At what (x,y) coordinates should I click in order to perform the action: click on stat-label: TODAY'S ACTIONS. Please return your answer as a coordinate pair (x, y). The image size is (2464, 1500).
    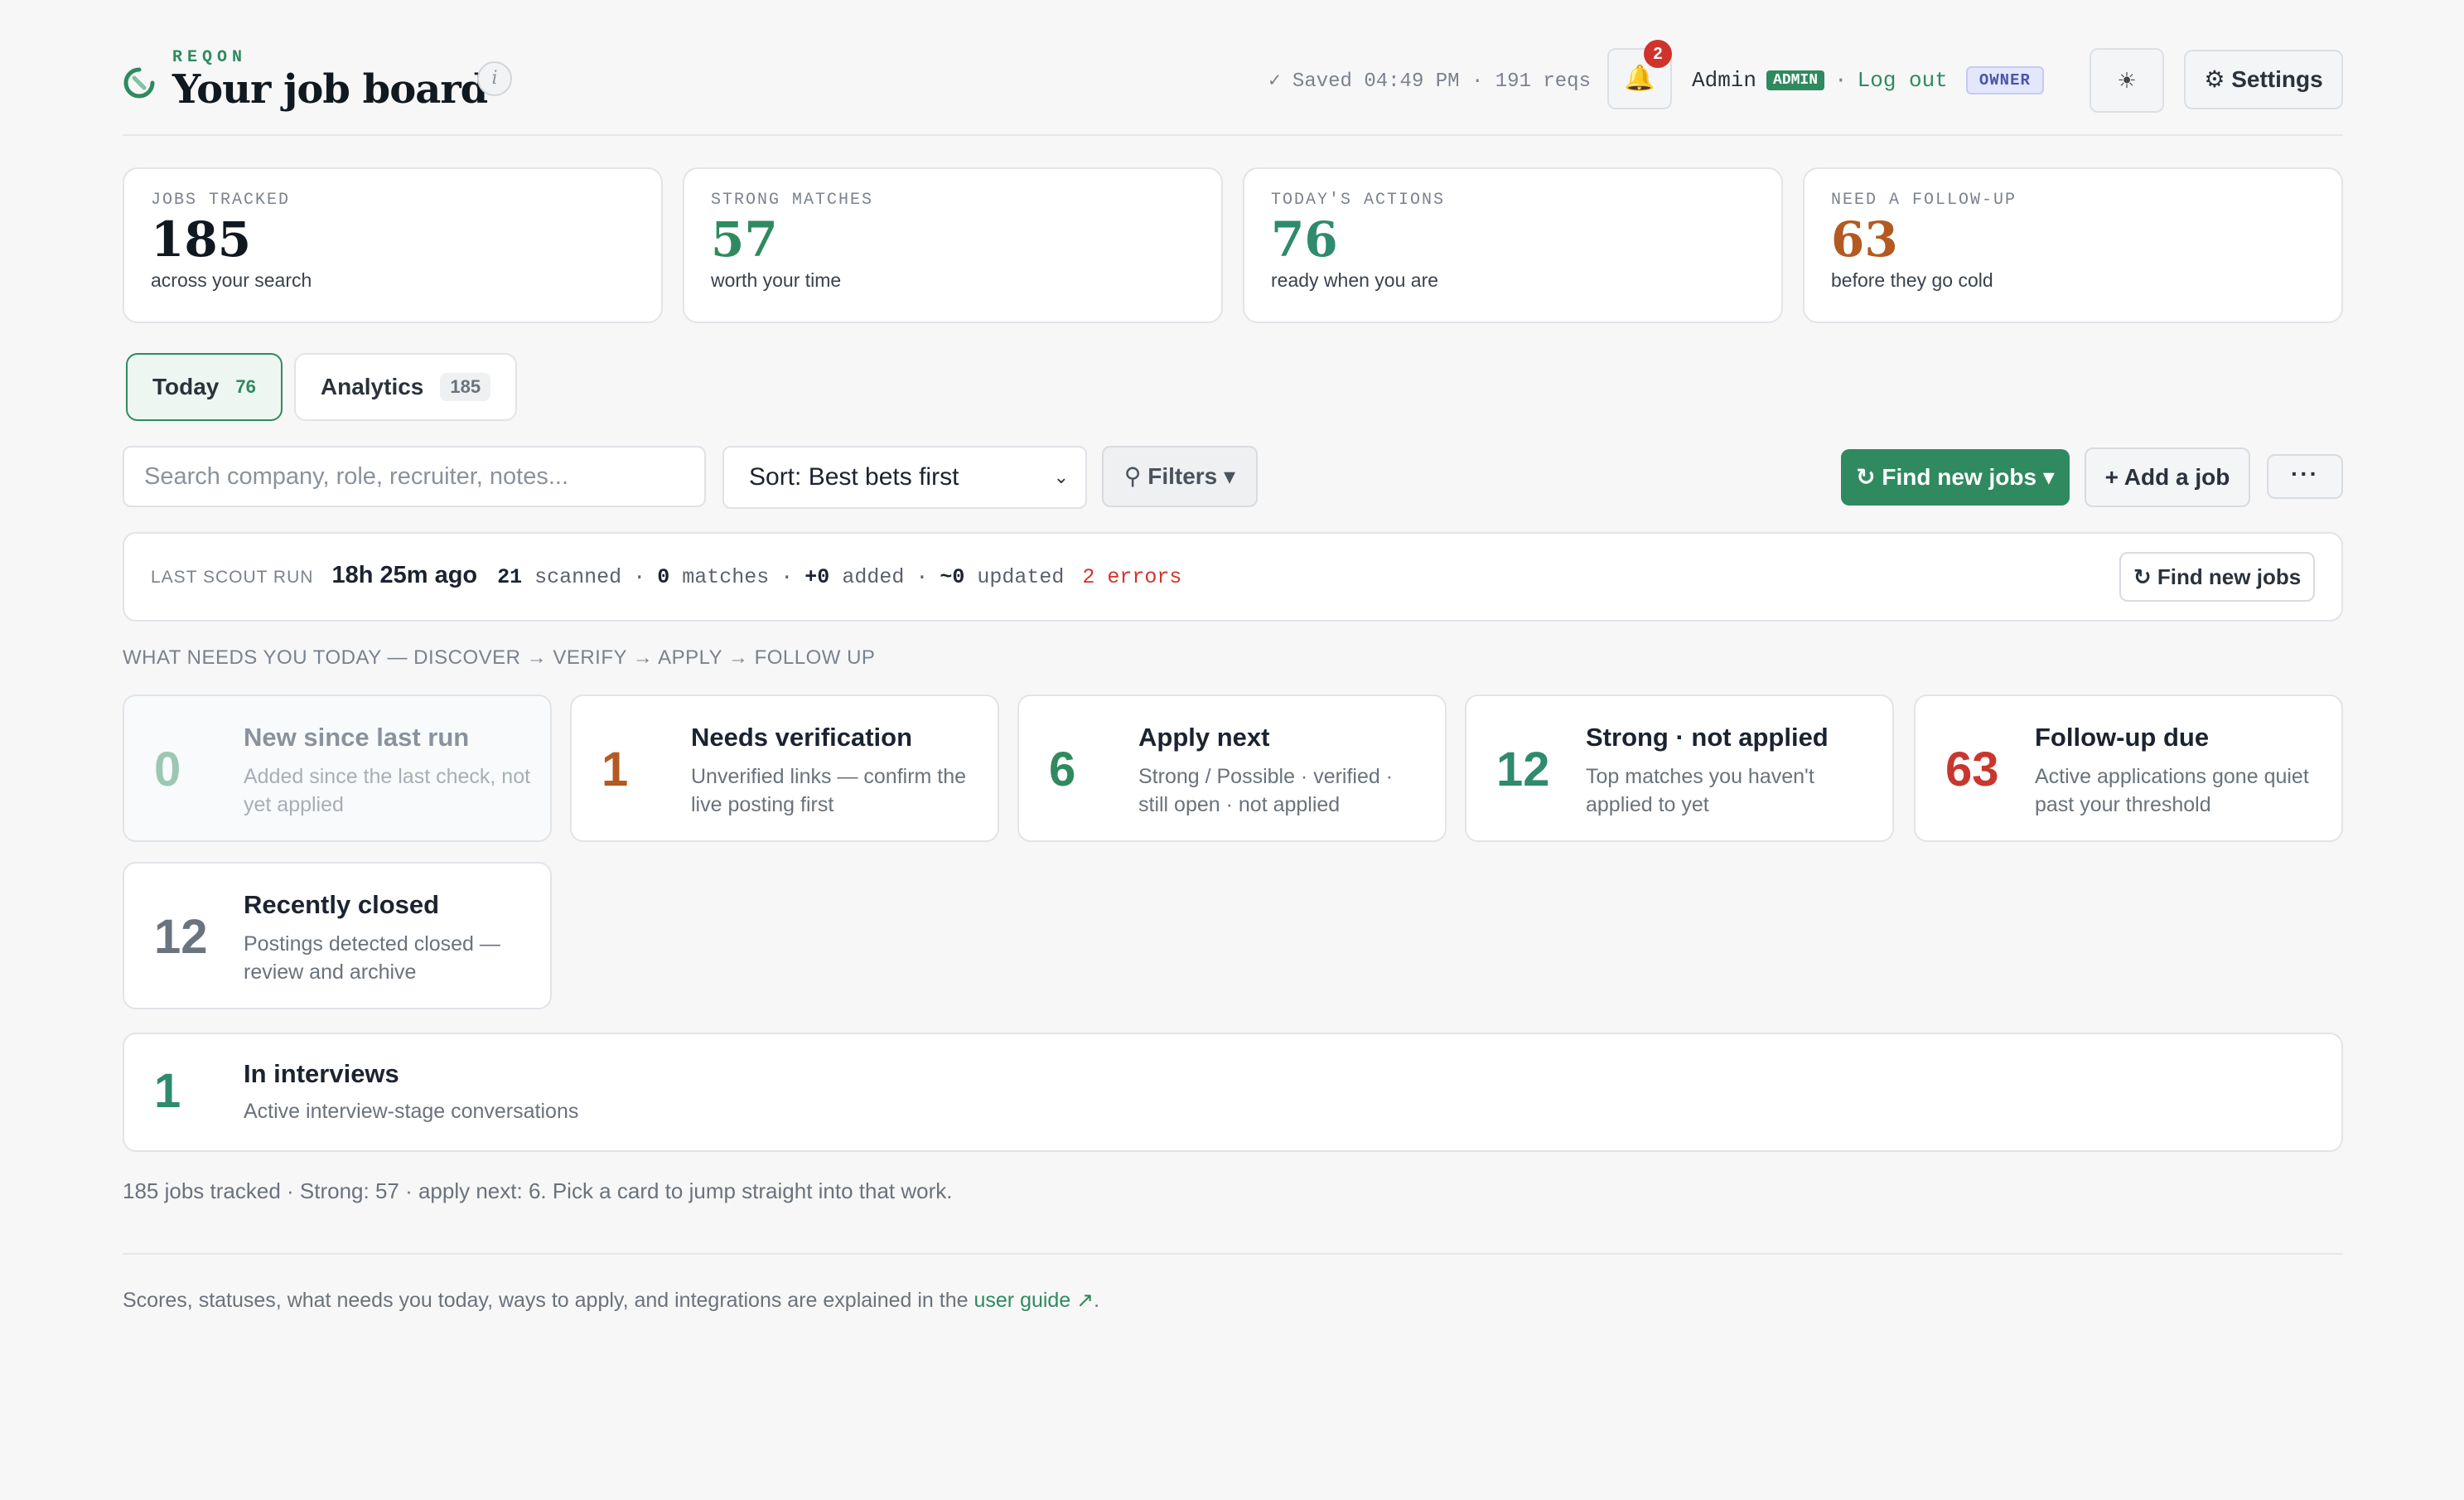
    Looking at the image, I should click on (1358, 201).